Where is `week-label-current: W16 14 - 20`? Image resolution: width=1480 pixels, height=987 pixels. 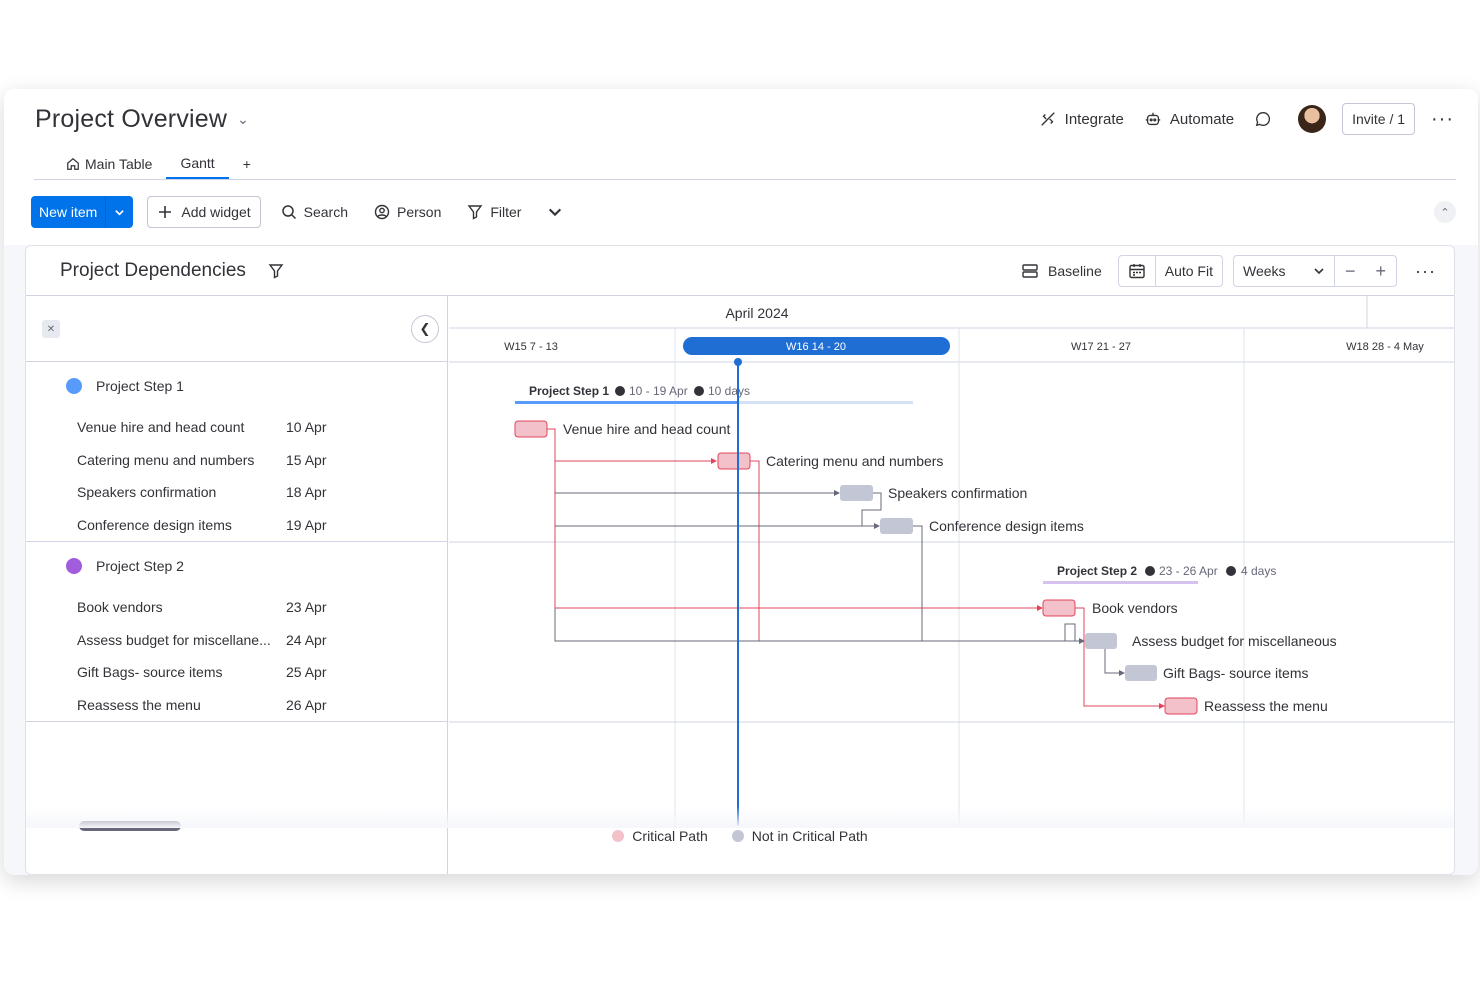
week-label-current: W16 14 - 20 is located at coordinates (816, 347).